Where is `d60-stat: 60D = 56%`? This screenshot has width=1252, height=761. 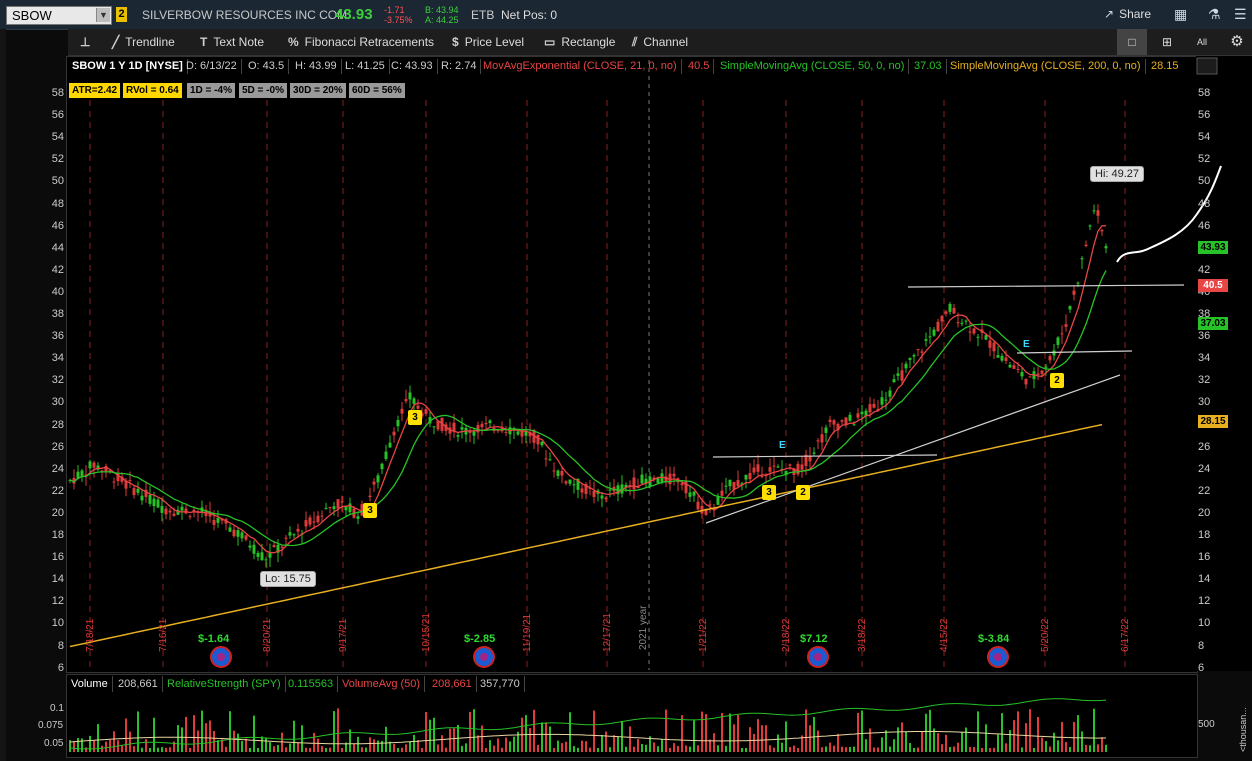 d60-stat: 60D = 56% is located at coordinates (377, 90).